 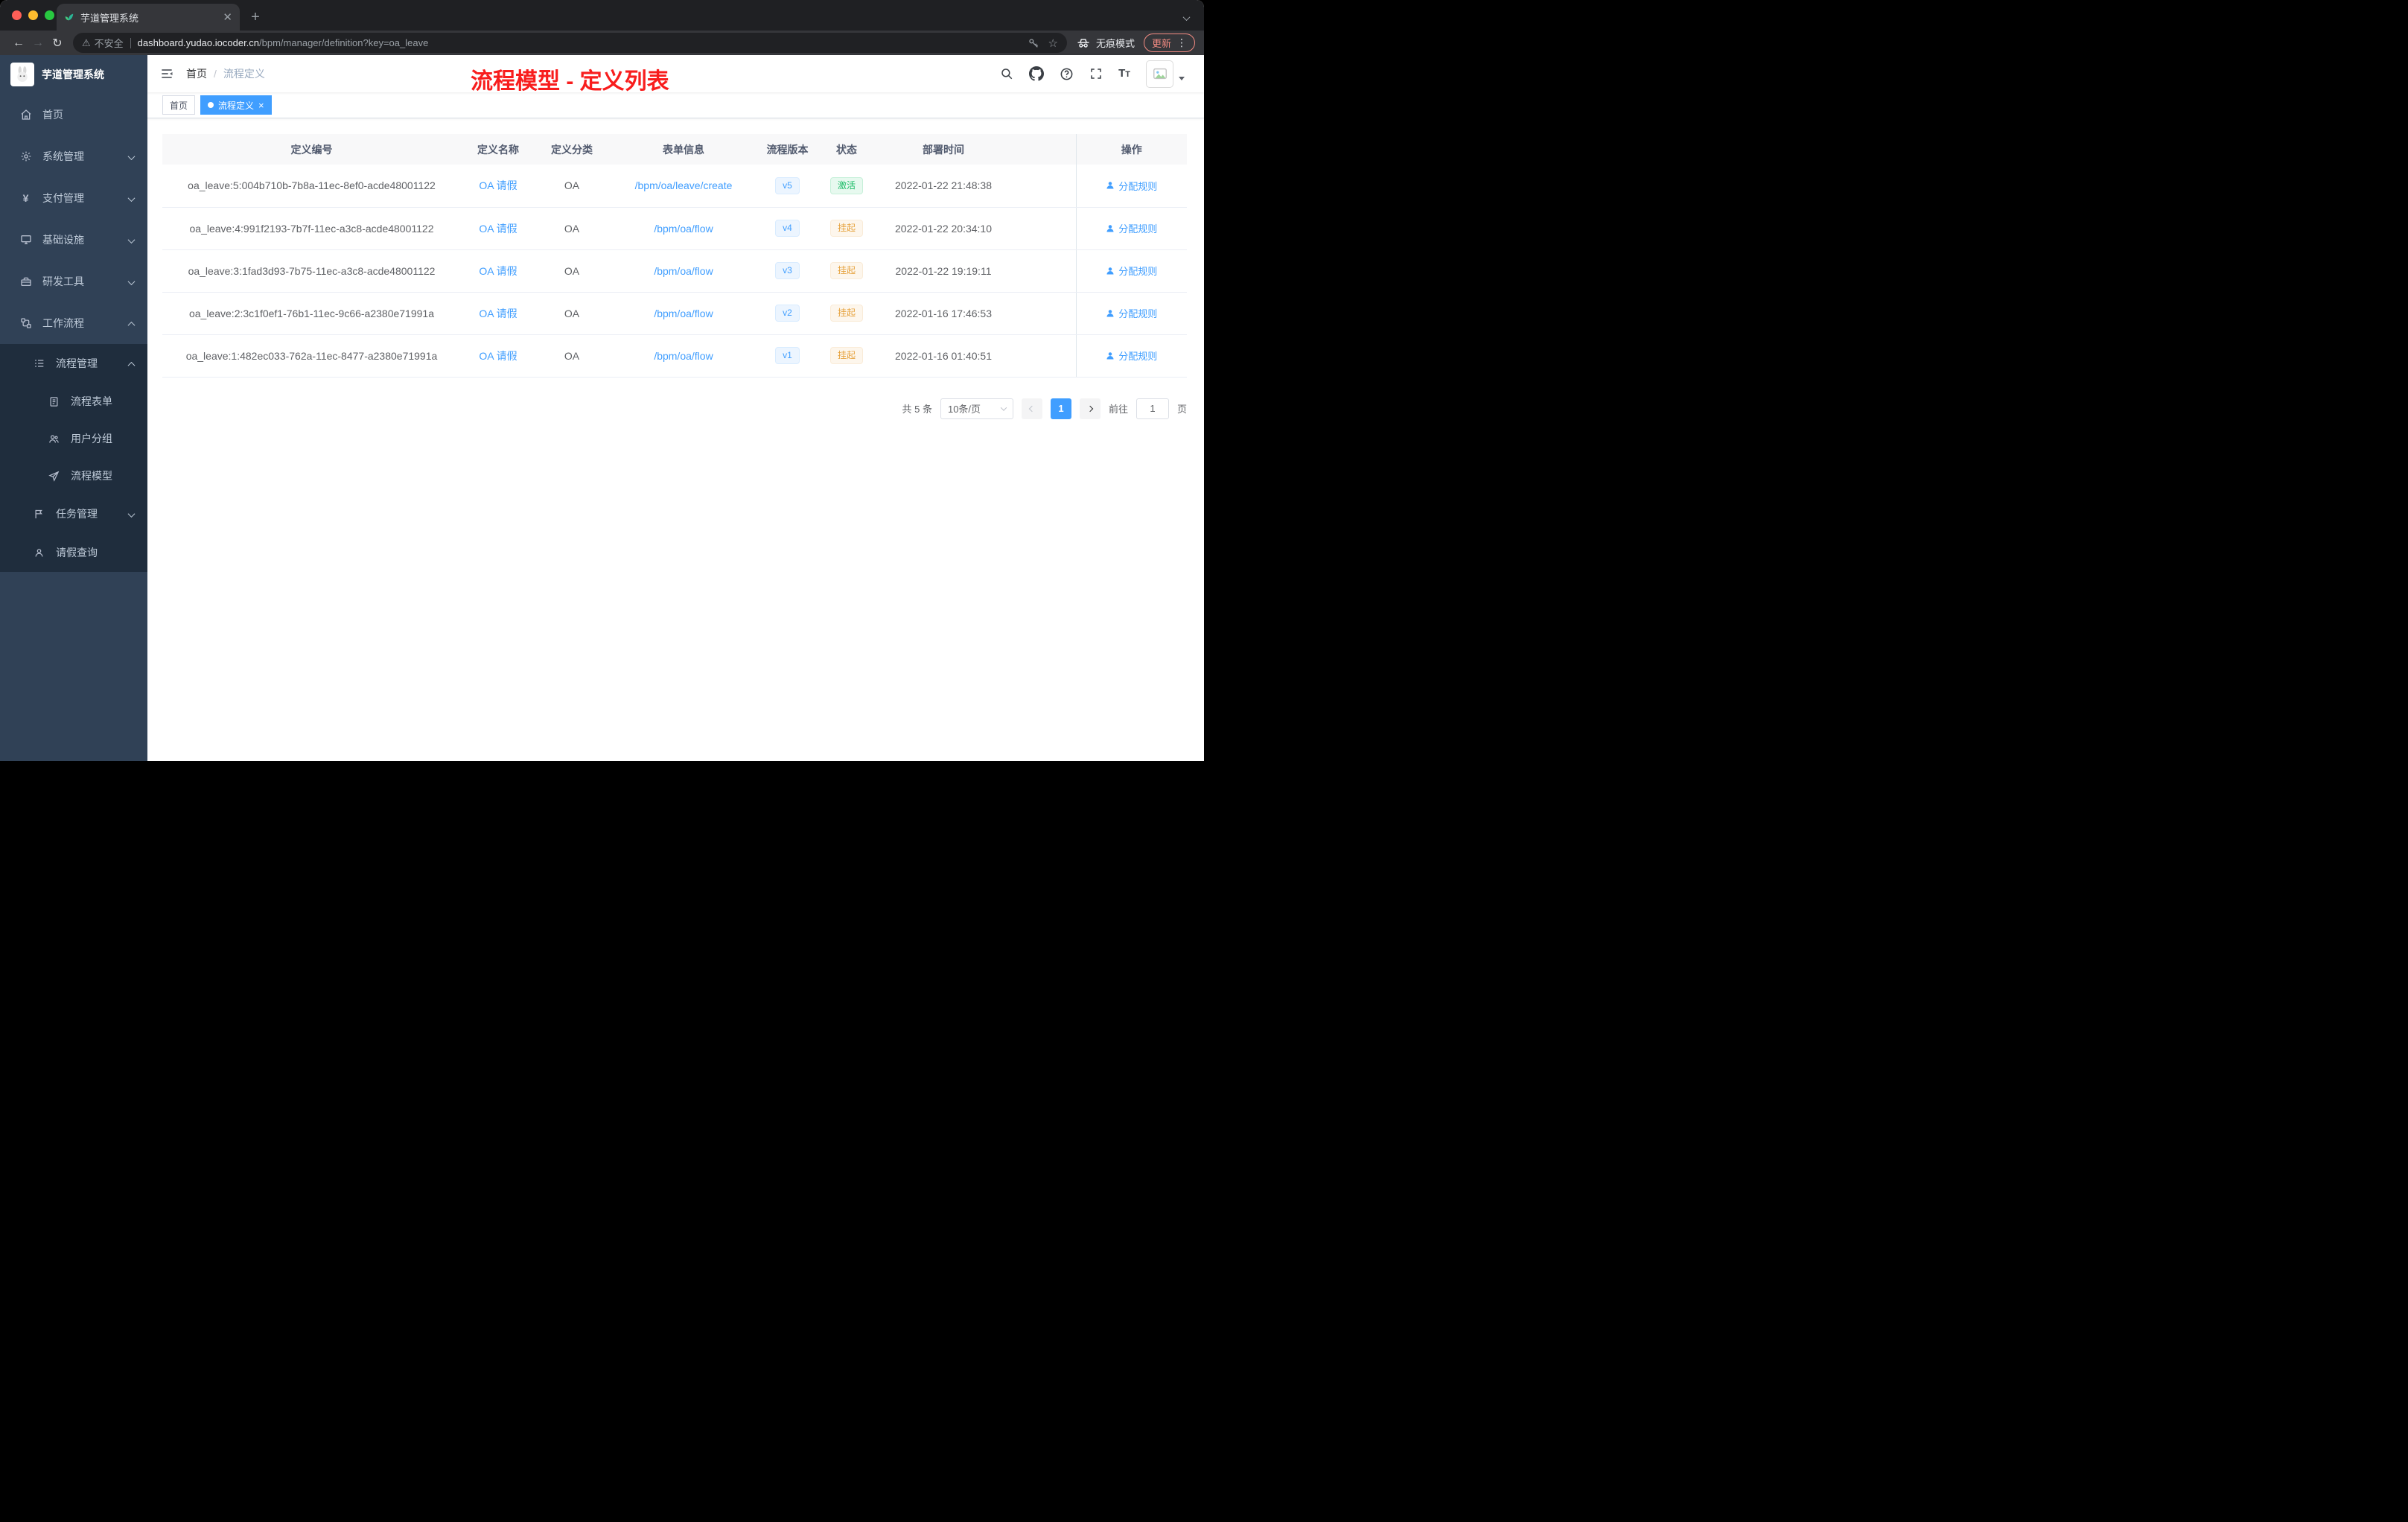 I want to click on password-key-icon, so click(x=1033, y=43).